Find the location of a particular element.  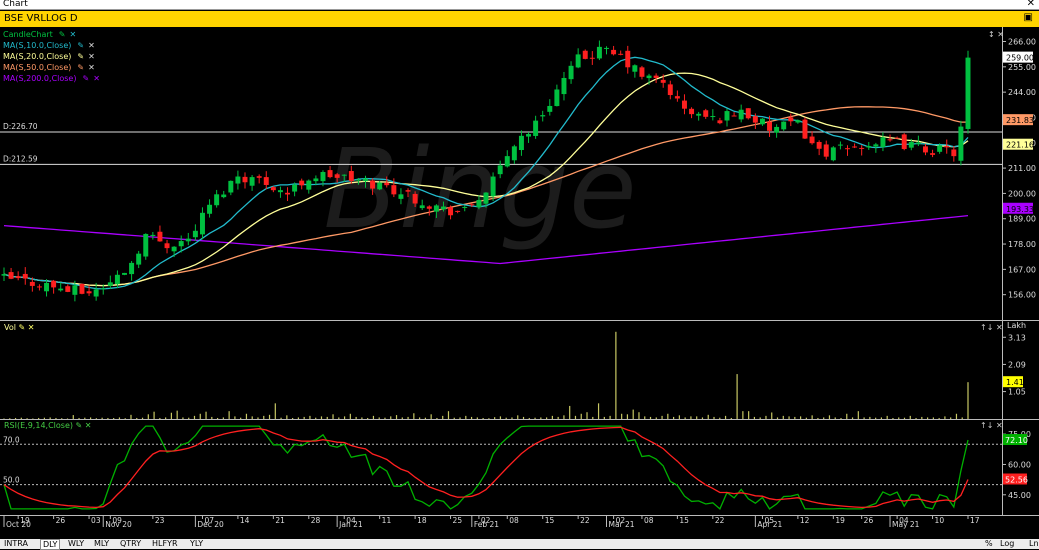

rsi-signal-line is located at coordinates (486, 467).